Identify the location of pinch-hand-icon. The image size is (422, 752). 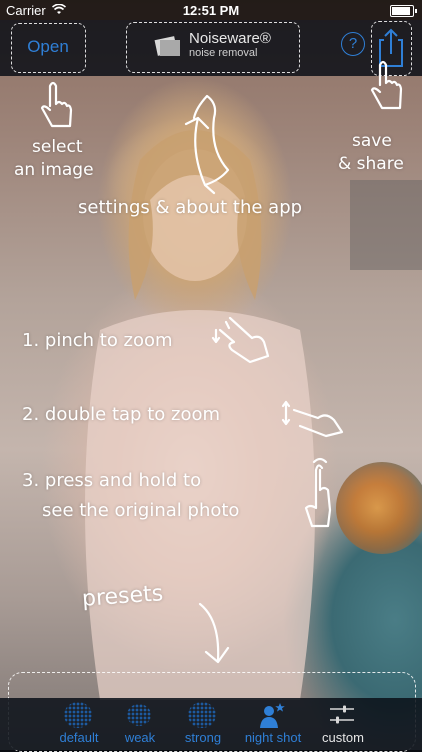
(240, 340).